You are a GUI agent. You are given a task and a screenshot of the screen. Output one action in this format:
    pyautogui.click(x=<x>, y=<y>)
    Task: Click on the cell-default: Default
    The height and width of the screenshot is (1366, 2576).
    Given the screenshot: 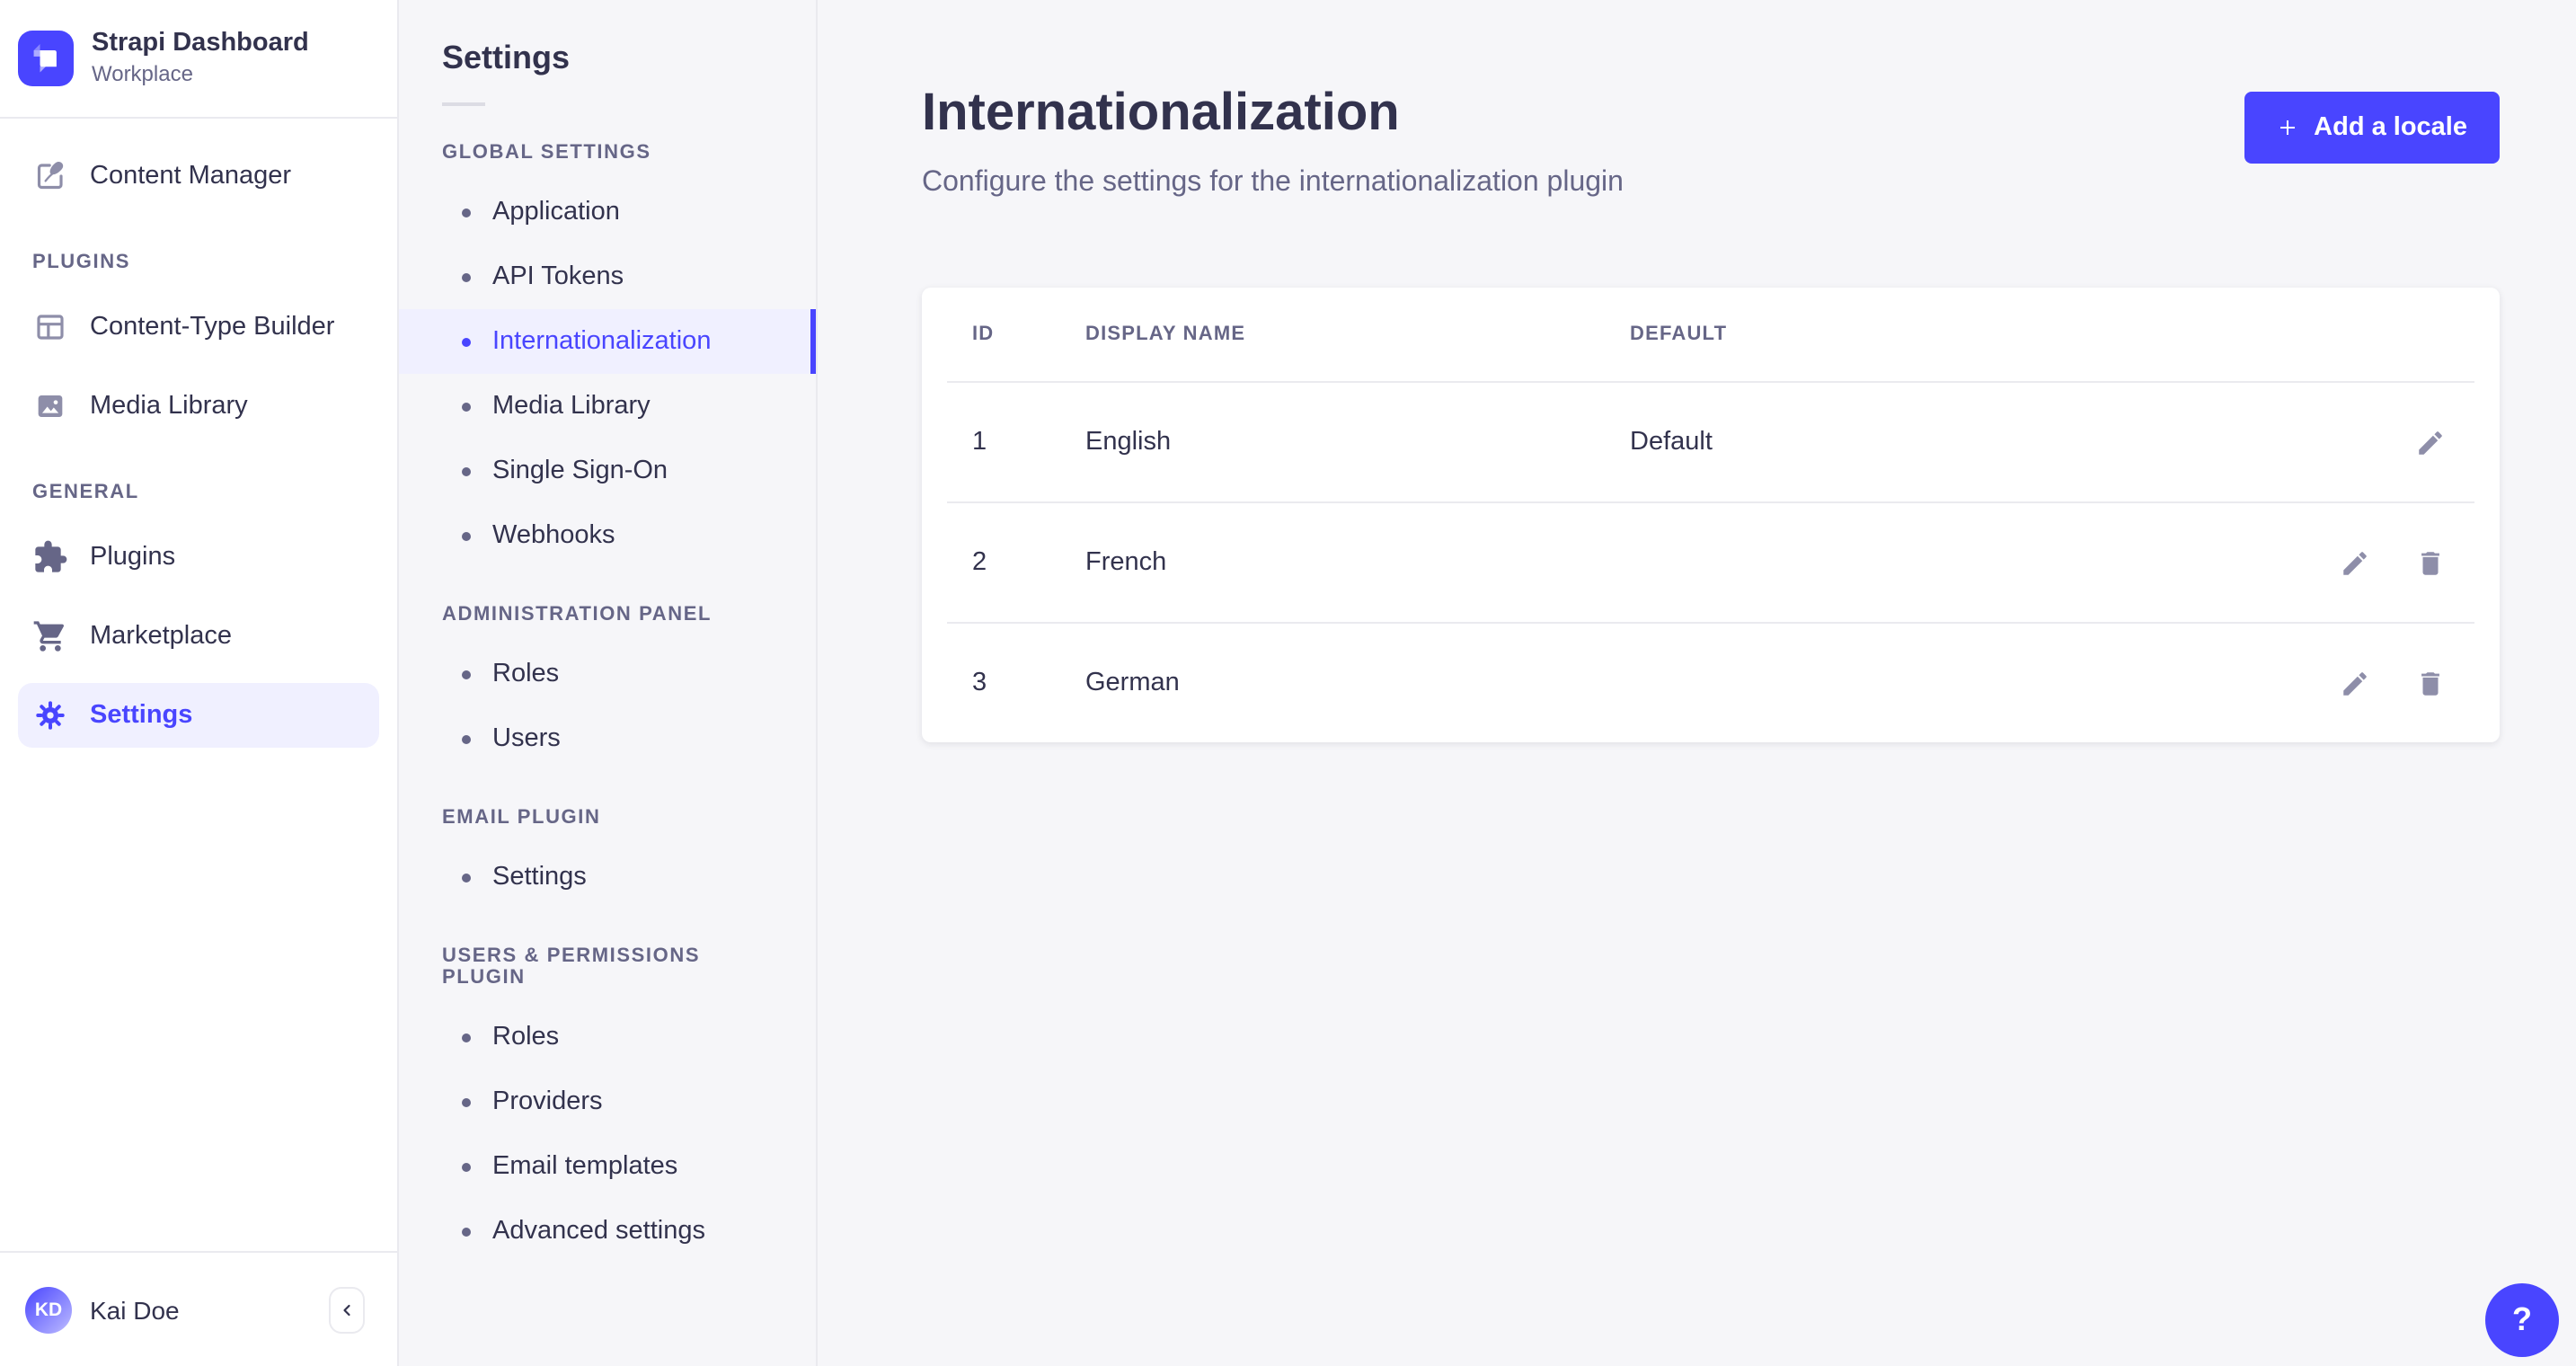 What is the action you would take?
    pyautogui.click(x=1672, y=442)
    